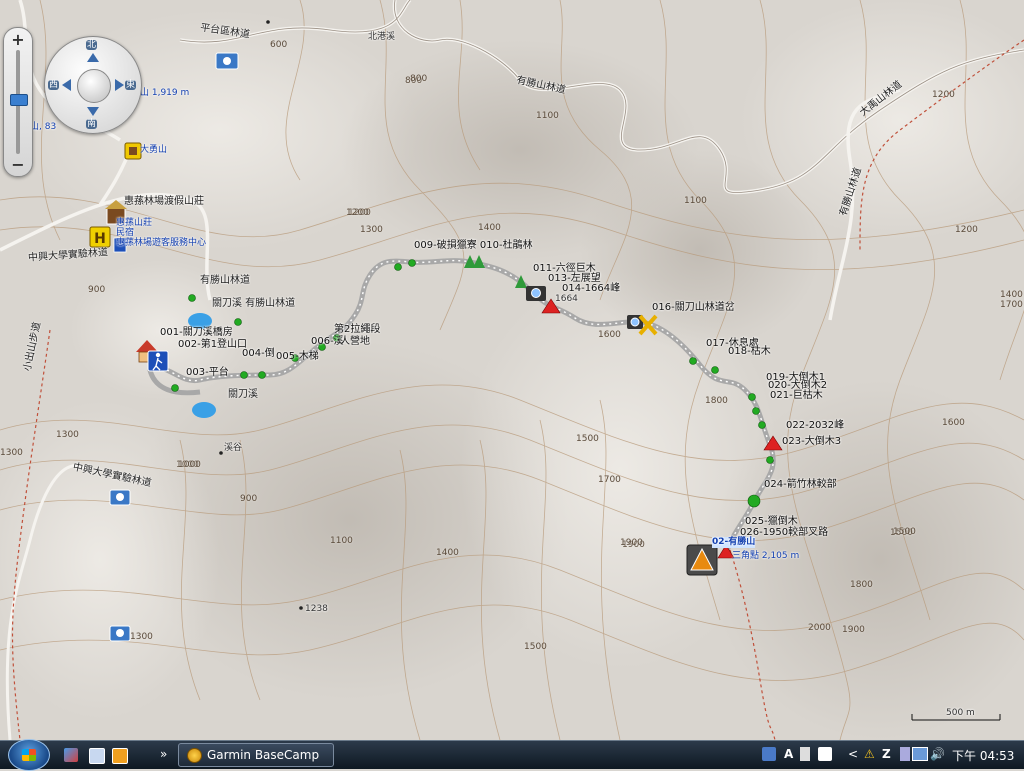 The width and height of the screenshot is (1024, 771). What do you see at coordinates (164, 201) in the screenshot?
I see `place-label: 惠蓀林場渡假山莊` at bounding box center [164, 201].